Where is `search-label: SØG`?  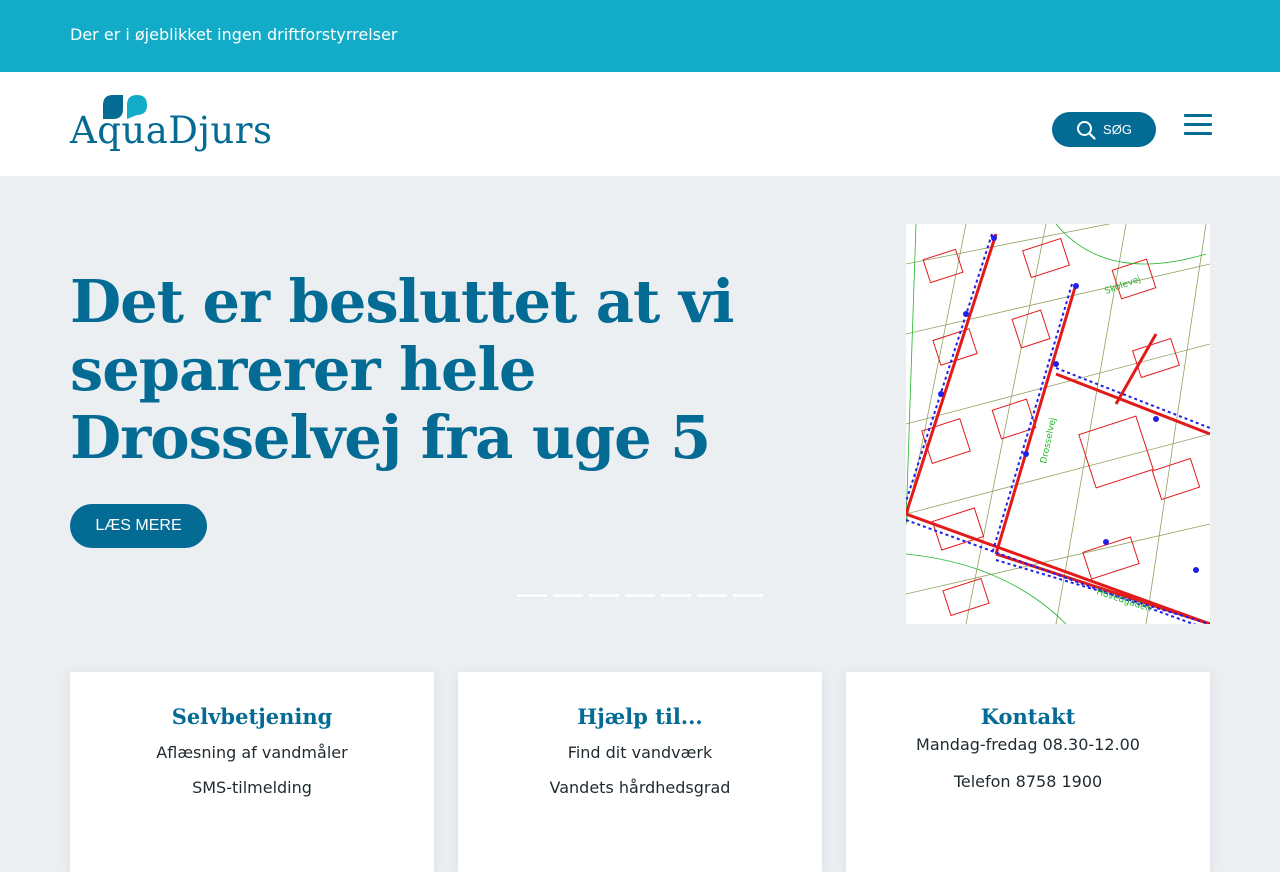 search-label: SØG is located at coordinates (1117, 129).